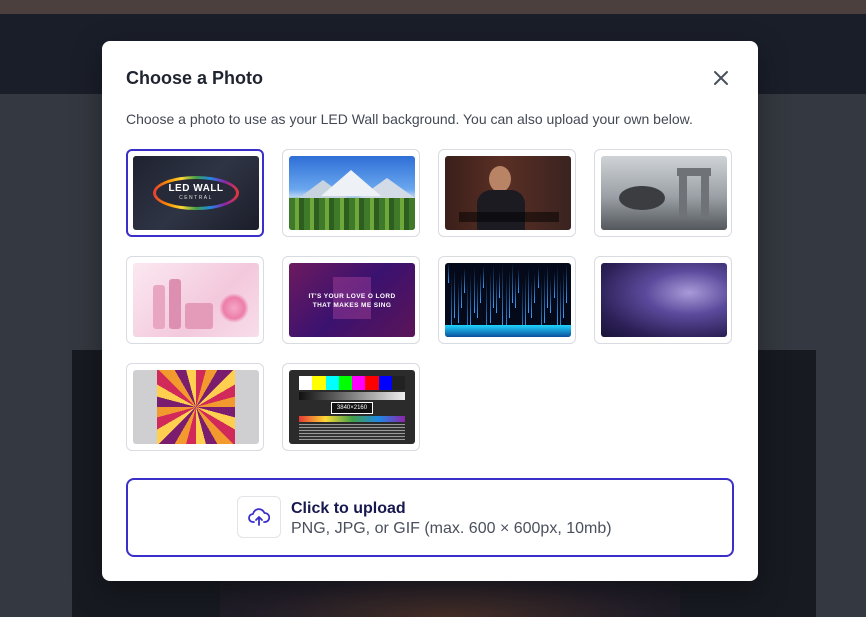 Image resolution: width=866 pixels, height=617 pixels. Describe the element at coordinates (508, 331) in the screenshot. I see `rain-glow-floor` at that location.